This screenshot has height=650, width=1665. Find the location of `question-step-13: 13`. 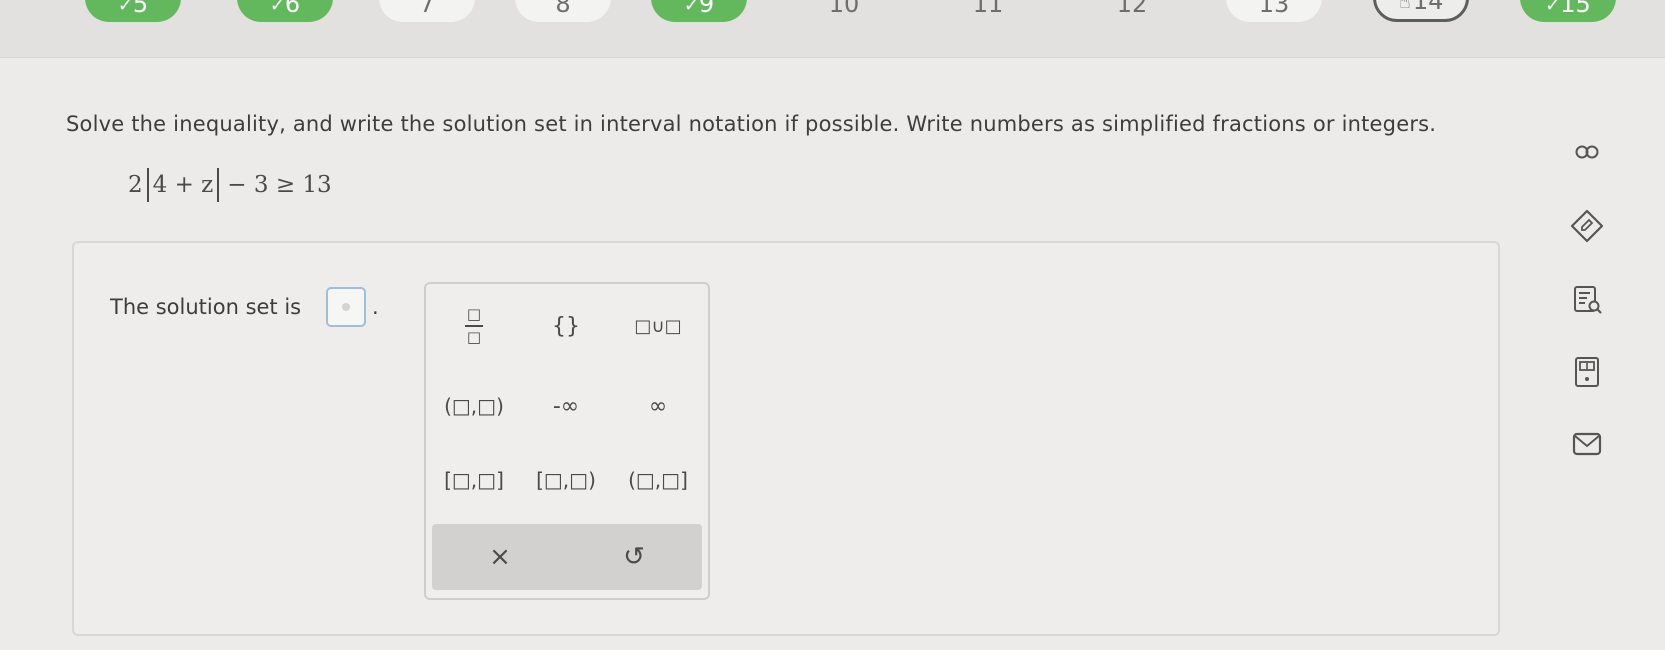

question-step-13: 13 is located at coordinates (1274, 11).